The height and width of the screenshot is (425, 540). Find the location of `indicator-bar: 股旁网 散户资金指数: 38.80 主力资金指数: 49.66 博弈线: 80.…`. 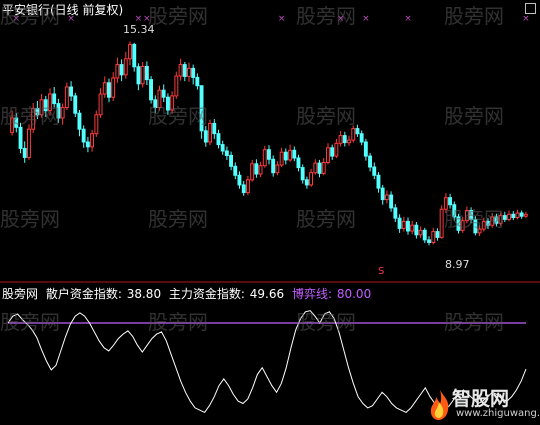

indicator-bar: 股旁网 散户资金指数: 38.80 主力资金指数: 49.66 博弈线: 80.… is located at coordinates (188, 293).